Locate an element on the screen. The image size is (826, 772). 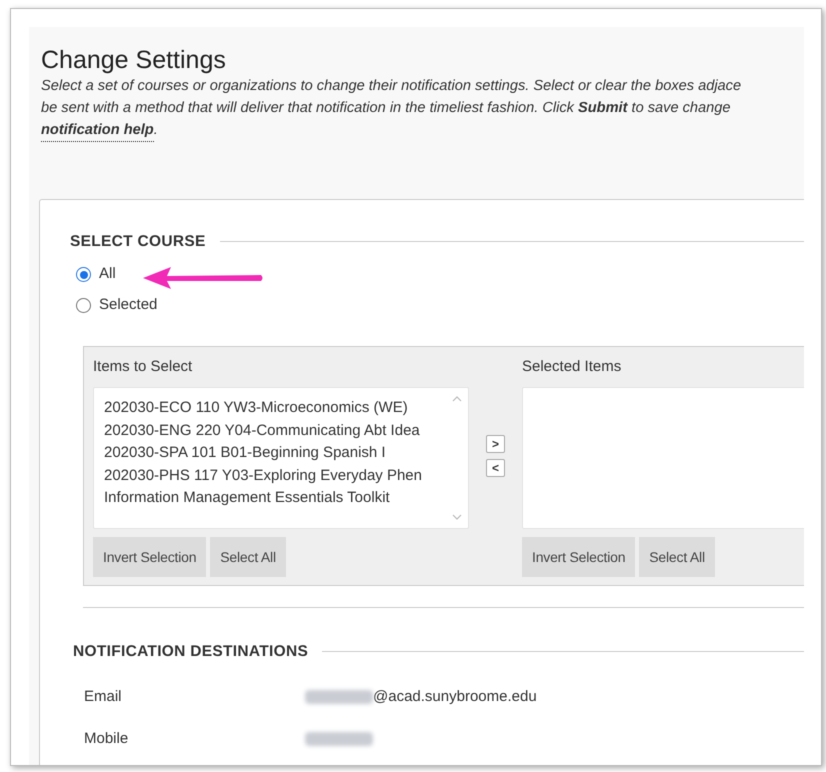
help-link: notification help is located at coordinates (97, 130).